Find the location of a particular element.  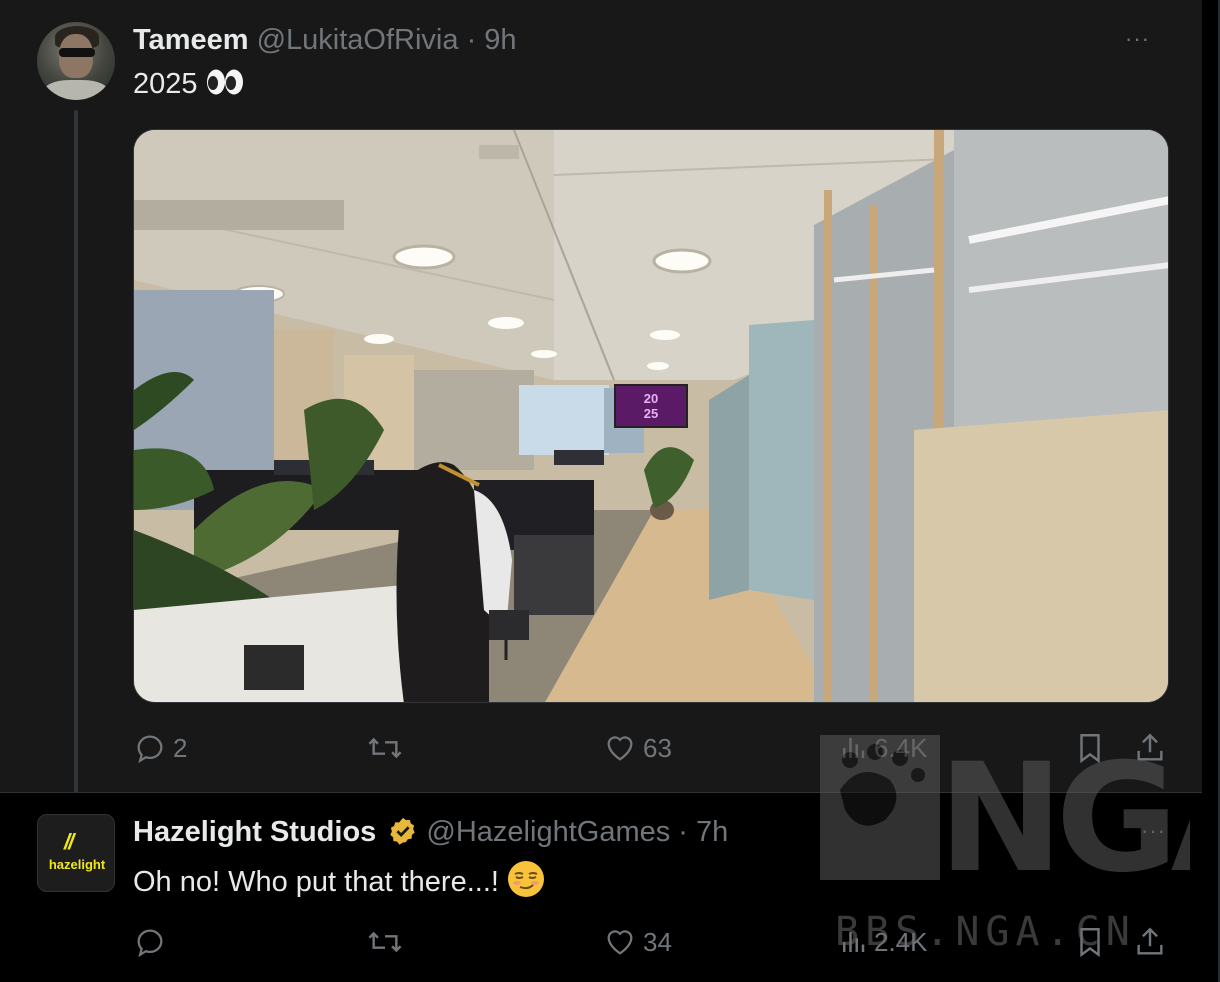

like-count: 34 is located at coordinates (657, 941).